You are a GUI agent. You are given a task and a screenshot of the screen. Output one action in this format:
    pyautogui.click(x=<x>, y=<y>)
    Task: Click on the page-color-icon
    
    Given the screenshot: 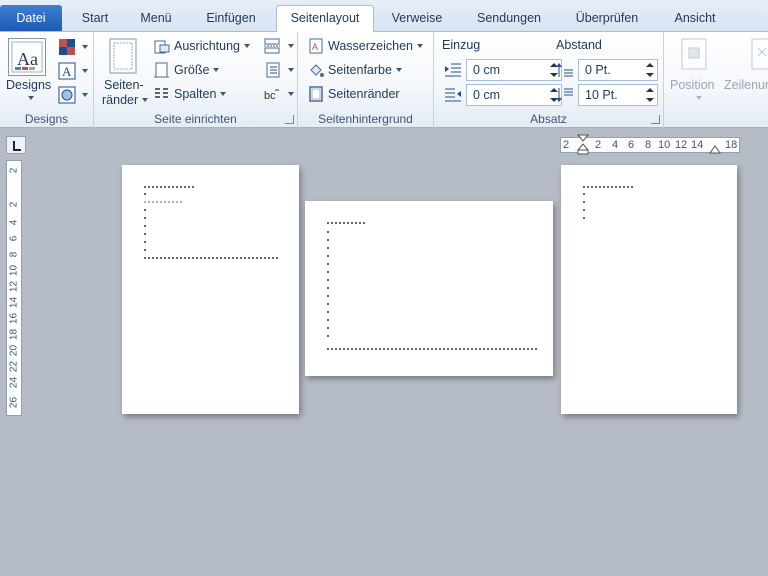 What is the action you would take?
    pyautogui.click(x=317, y=70)
    